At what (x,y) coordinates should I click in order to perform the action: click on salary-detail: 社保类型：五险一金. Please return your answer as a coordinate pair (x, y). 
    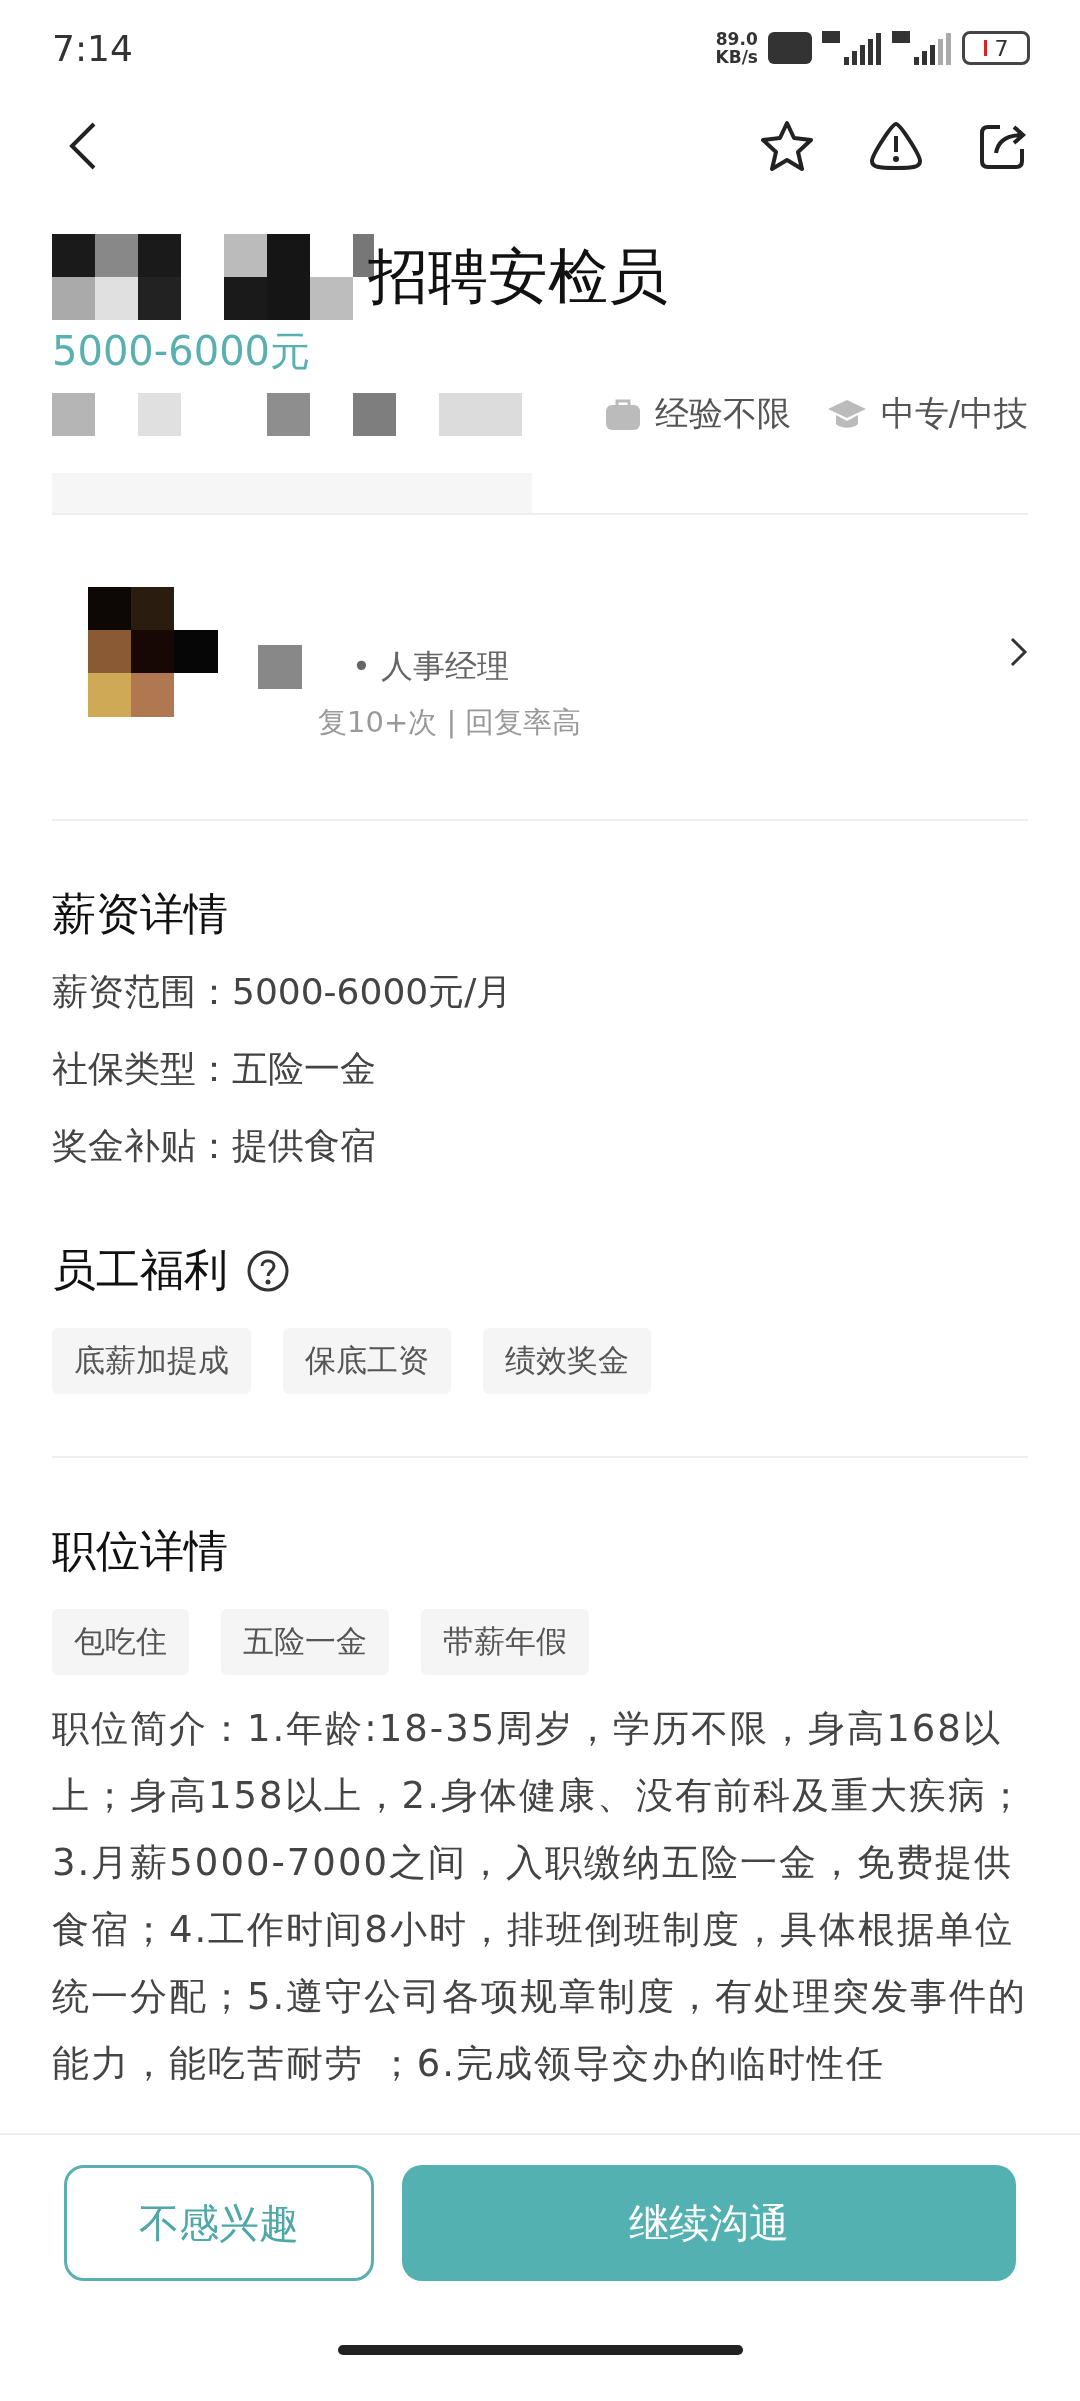
    Looking at the image, I should click on (214, 1069).